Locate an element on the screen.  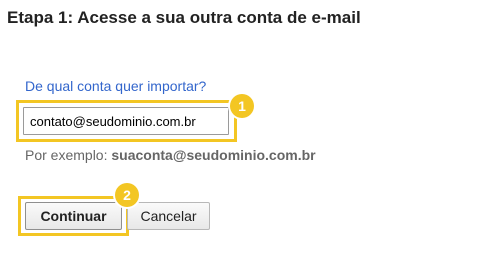
example-prefix: Por exemplo: is located at coordinates (68, 155).